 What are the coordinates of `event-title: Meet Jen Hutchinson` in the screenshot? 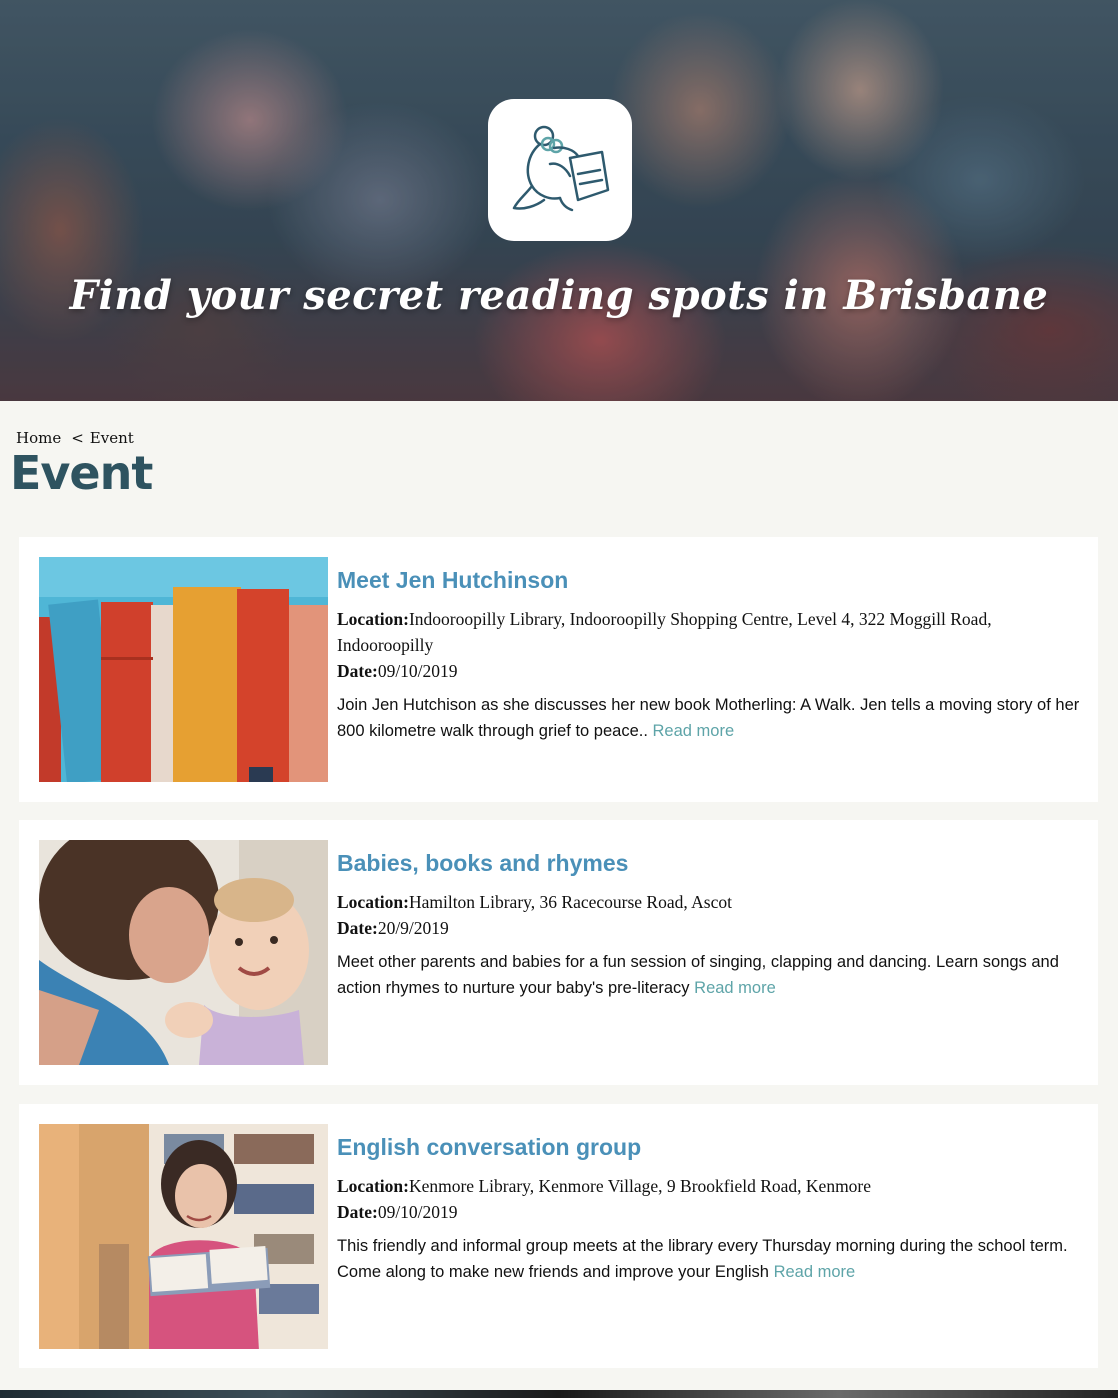 It's located at (712, 580).